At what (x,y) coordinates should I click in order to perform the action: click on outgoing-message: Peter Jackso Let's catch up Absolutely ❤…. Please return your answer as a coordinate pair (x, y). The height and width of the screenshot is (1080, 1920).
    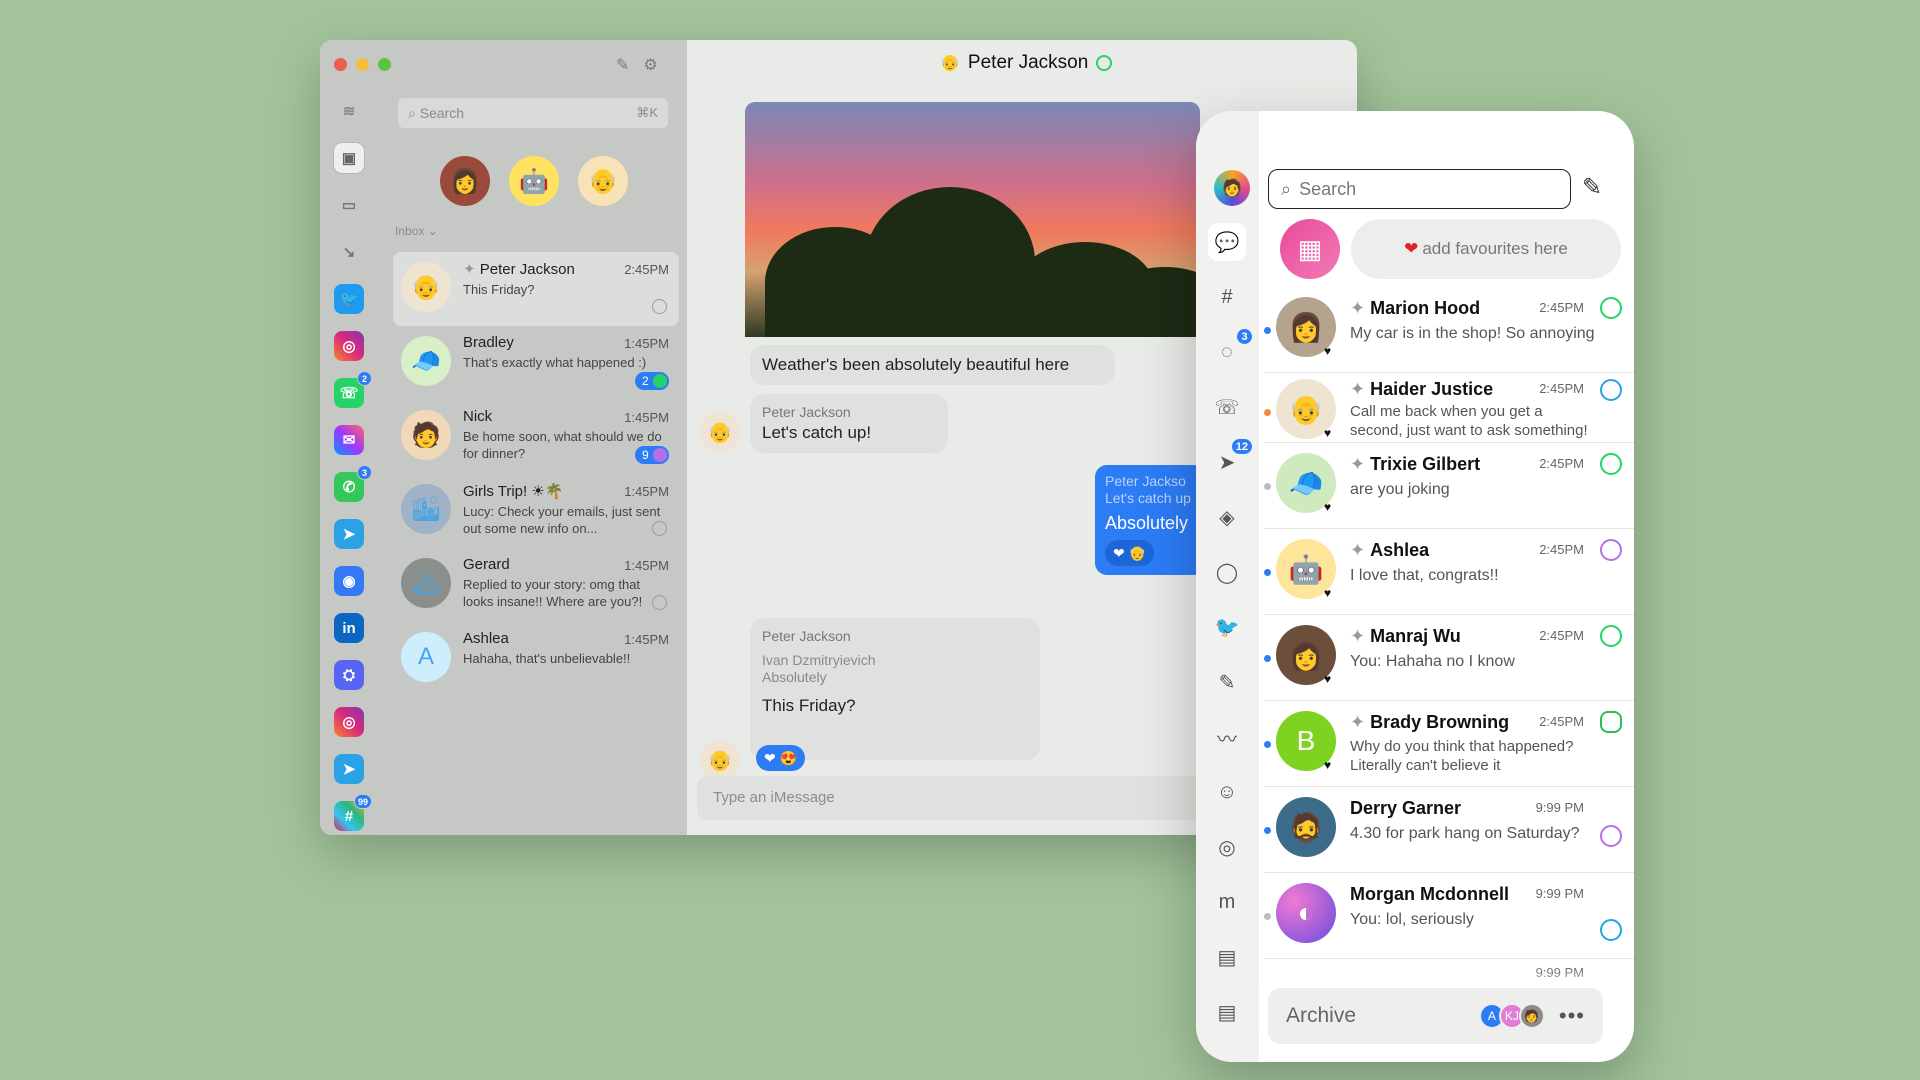
    Looking at the image, I should click on (1150, 520).